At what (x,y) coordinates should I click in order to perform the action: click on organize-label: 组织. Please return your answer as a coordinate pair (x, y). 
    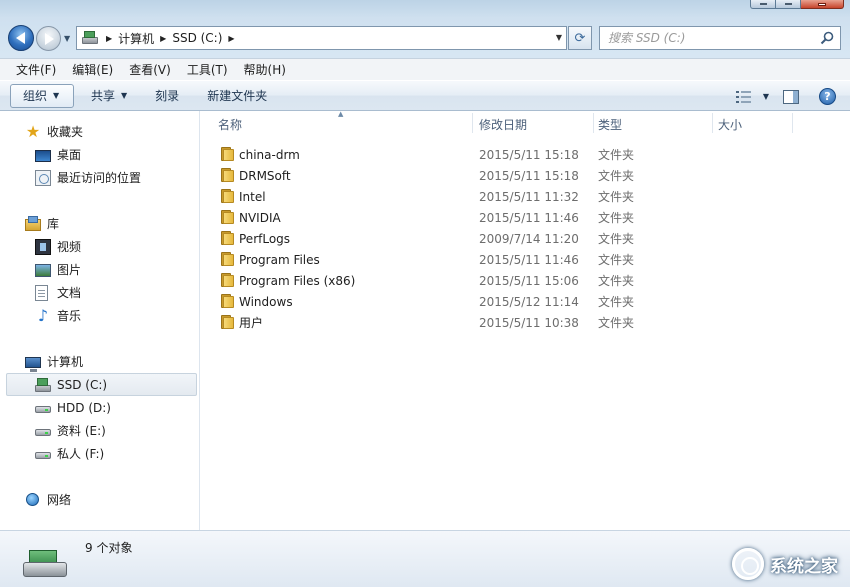
    Looking at the image, I should click on (35, 96).